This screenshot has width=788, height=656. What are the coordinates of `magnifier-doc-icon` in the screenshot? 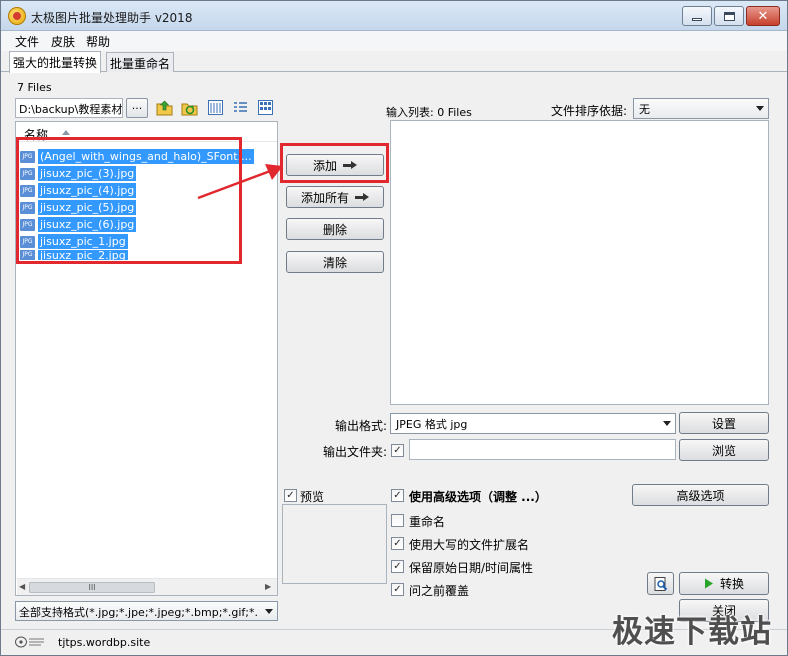 It's located at (660, 583).